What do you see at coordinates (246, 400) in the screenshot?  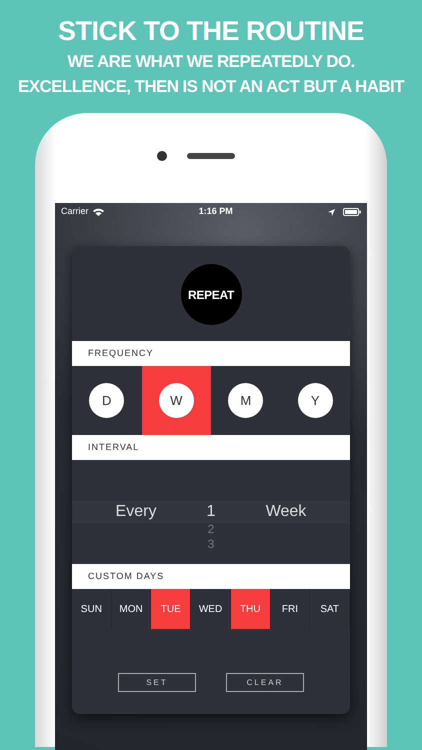 I see `frequency-option: M` at bounding box center [246, 400].